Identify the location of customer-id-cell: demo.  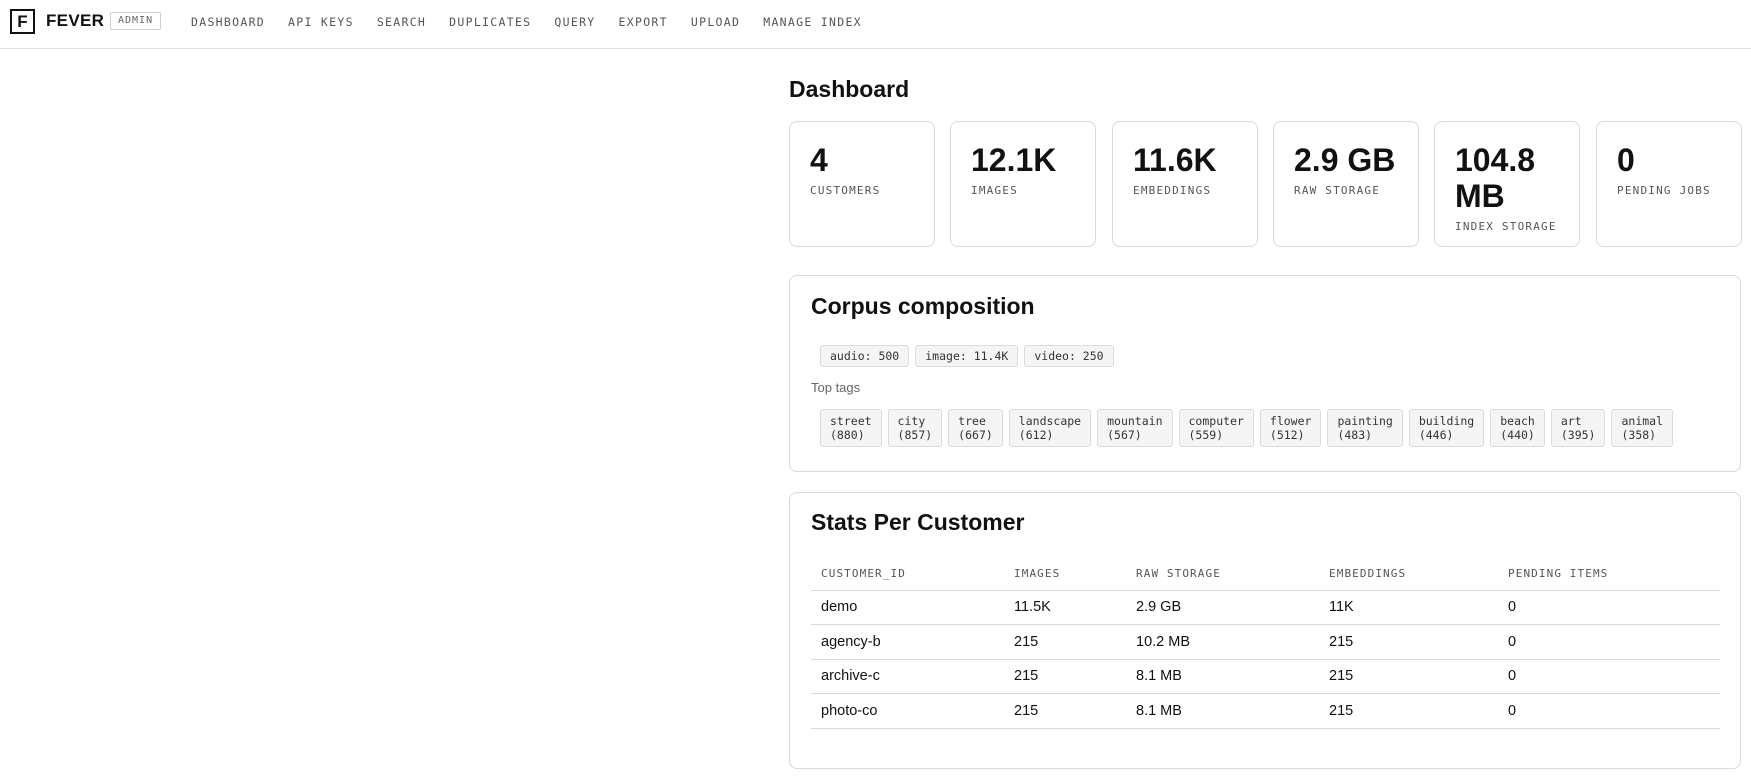
(907, 607).